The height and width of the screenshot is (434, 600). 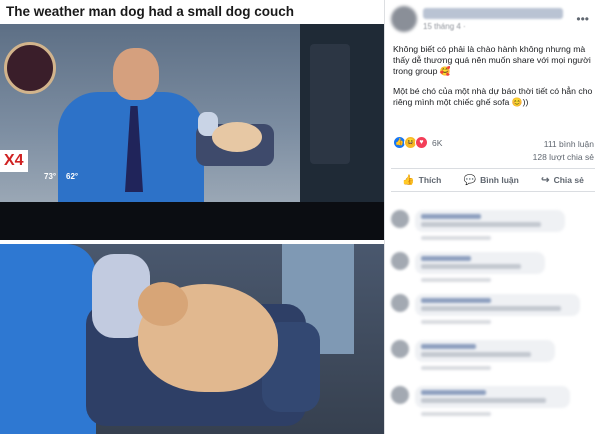 I want to click on reaction-summary: 👍 😆 ♥ 6K, so click(x=417, y=142).